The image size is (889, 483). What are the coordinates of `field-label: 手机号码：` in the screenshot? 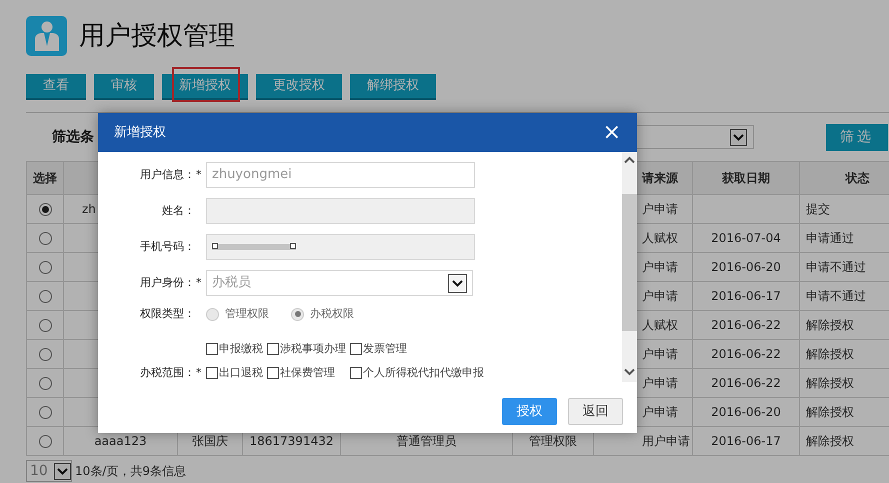 It's located at (167, 246).